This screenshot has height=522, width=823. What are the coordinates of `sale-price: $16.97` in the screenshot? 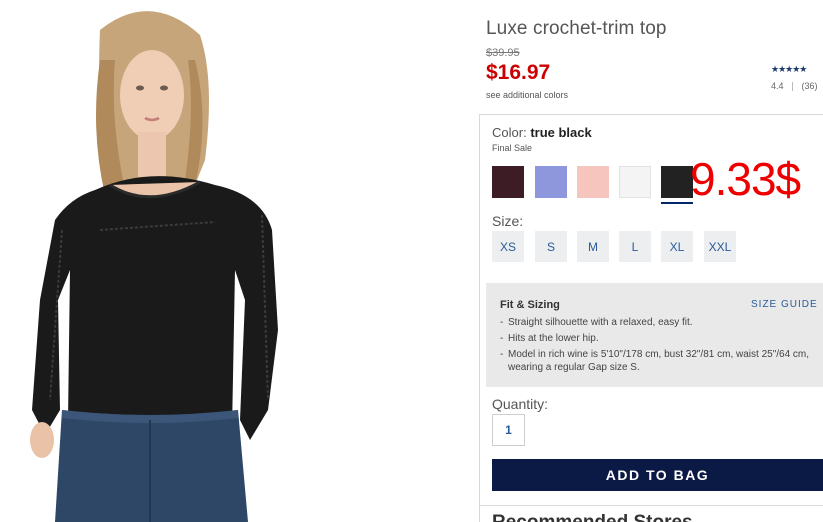 It's located at (518, 72).